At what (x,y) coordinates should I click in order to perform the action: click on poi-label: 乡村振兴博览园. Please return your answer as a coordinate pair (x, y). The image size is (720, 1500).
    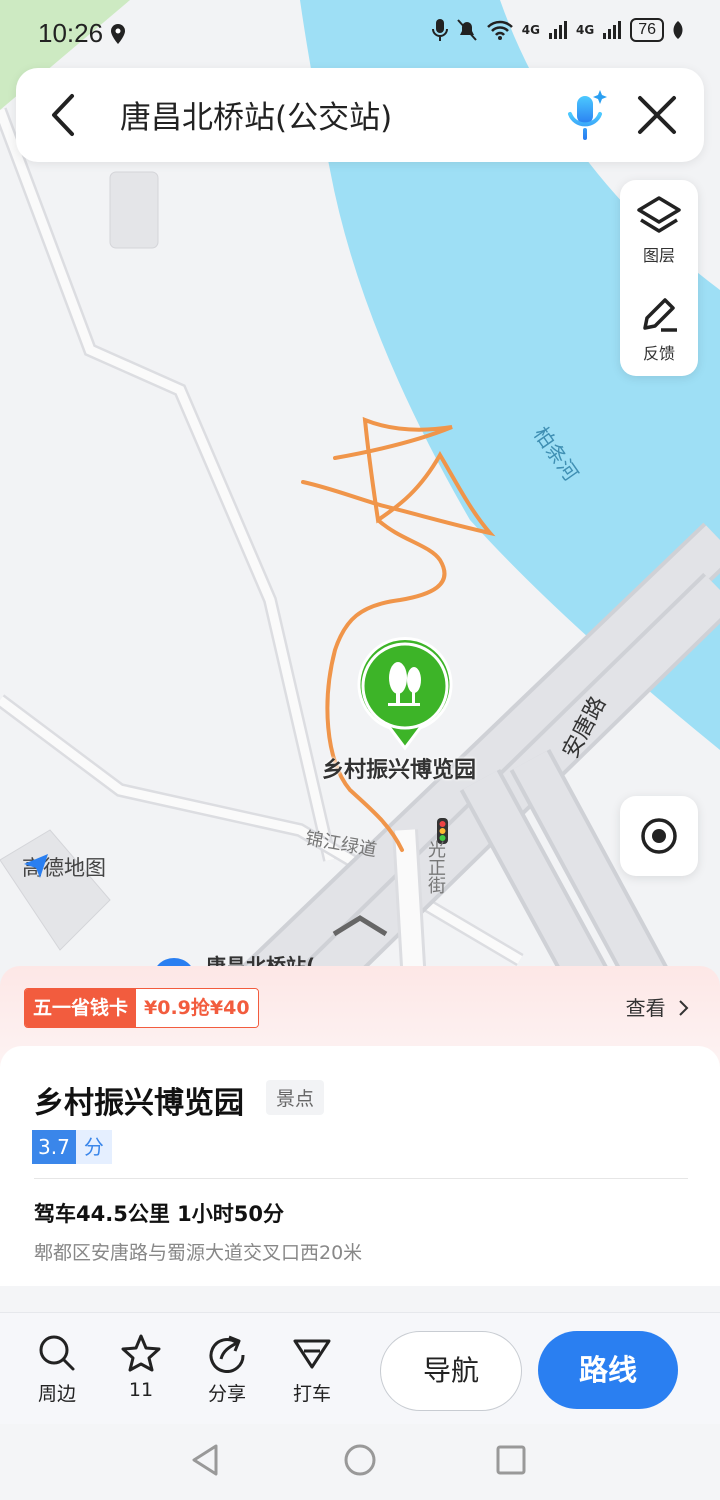
    Looking at the image, I should click on (399, 768).